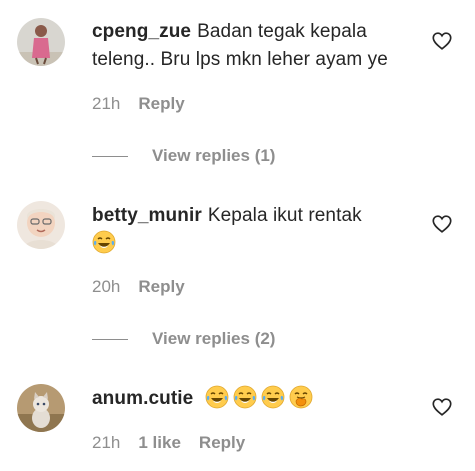 Image resolution: width=475 pixels, height=471 pixels. I want to click on timestamp: 20h, so click(106, 286).